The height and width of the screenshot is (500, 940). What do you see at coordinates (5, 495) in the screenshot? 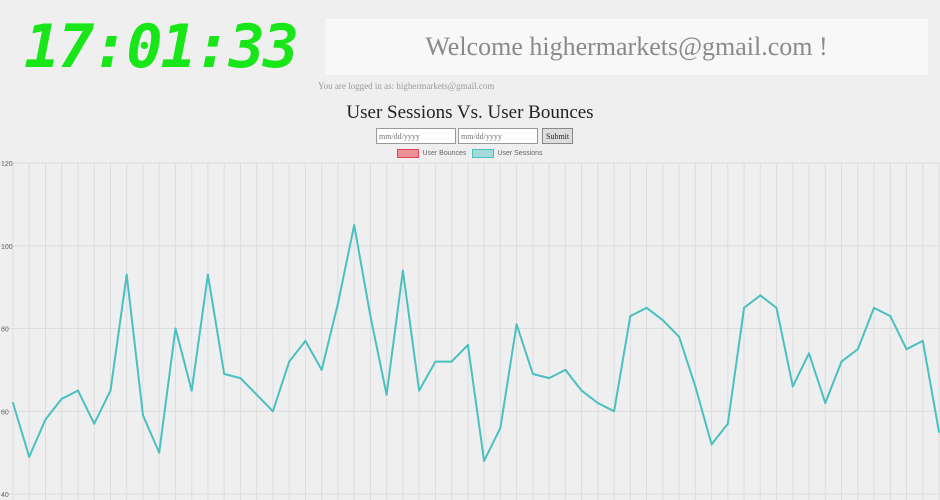
I see `y-tick-label: 40` at bounding box center [5, 495].